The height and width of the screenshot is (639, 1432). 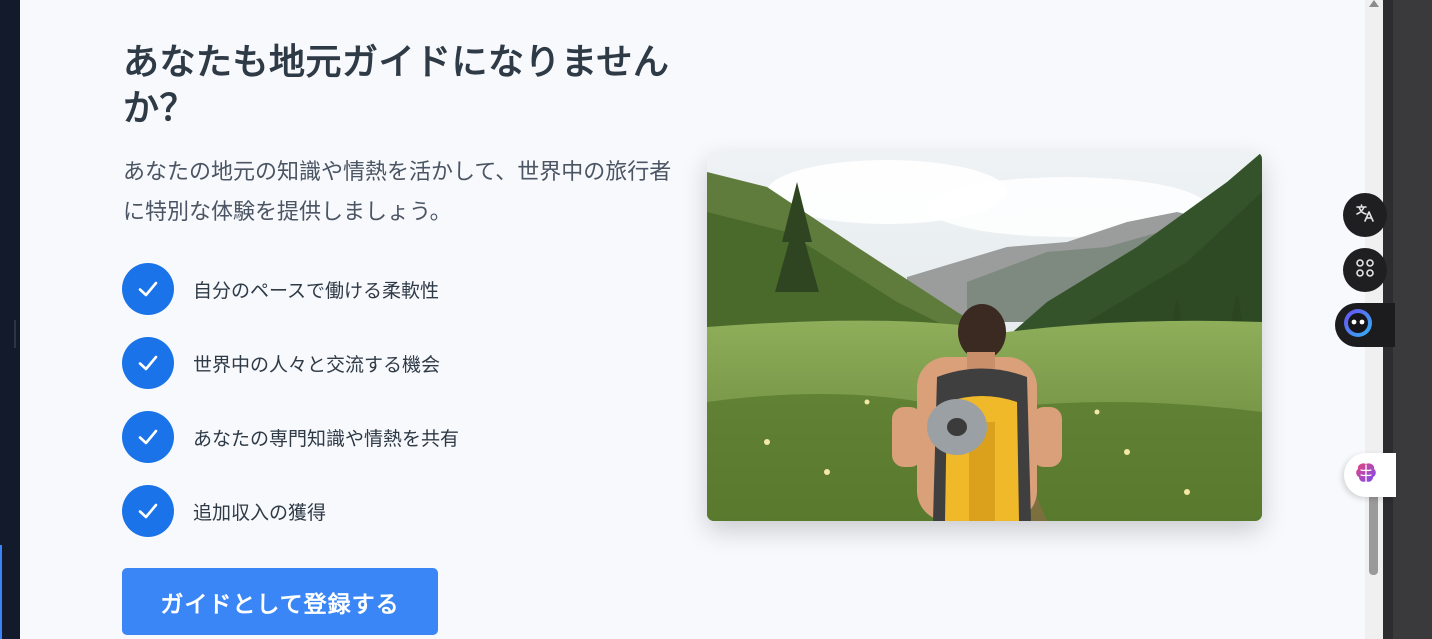 What do you see at coordinates (1374, 3) in the screenshot?
I see `scroll-up-arrow-icon` at bounding box center [1374, 3].